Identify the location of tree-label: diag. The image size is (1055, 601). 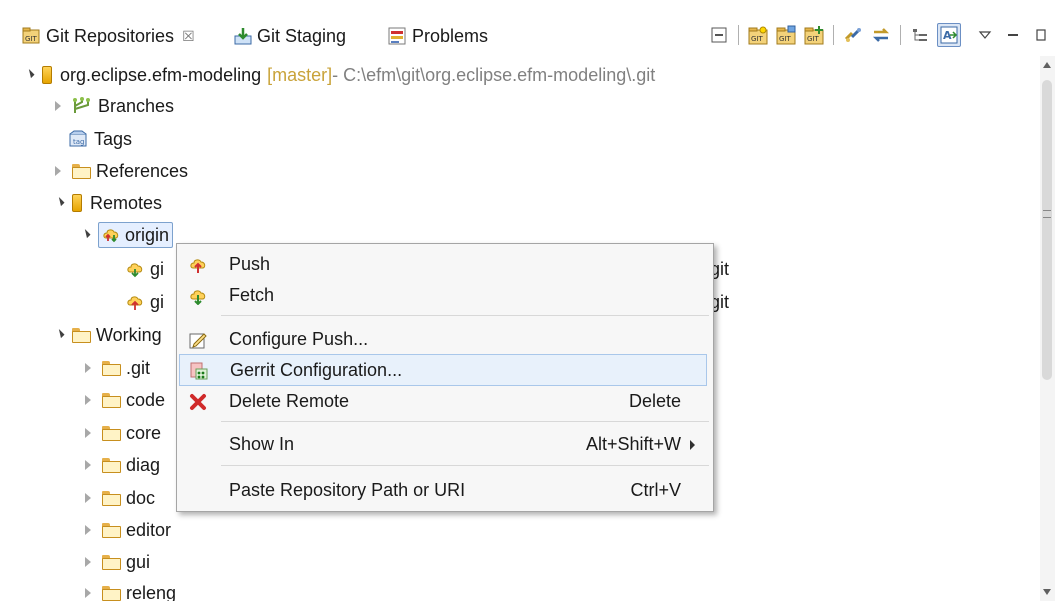
(143, 464).